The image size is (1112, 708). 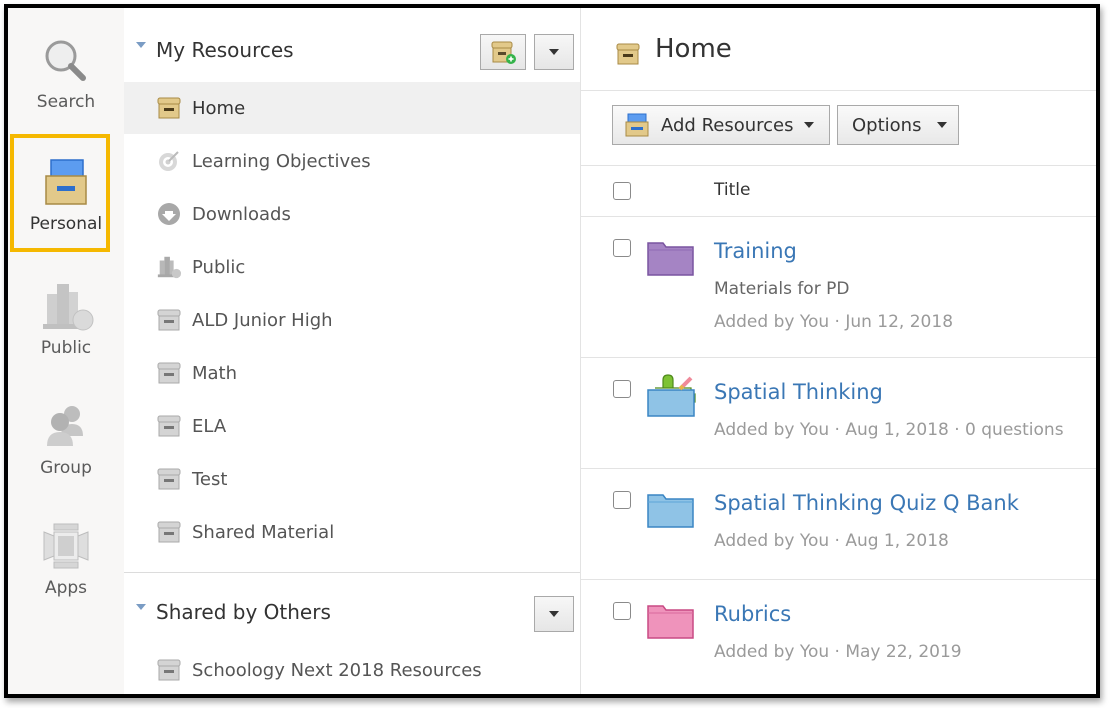 What do you see at coordinates (243, 612) in the screenshot?
I see `section-title: Shared by Others` at bounding box center [243, 612].